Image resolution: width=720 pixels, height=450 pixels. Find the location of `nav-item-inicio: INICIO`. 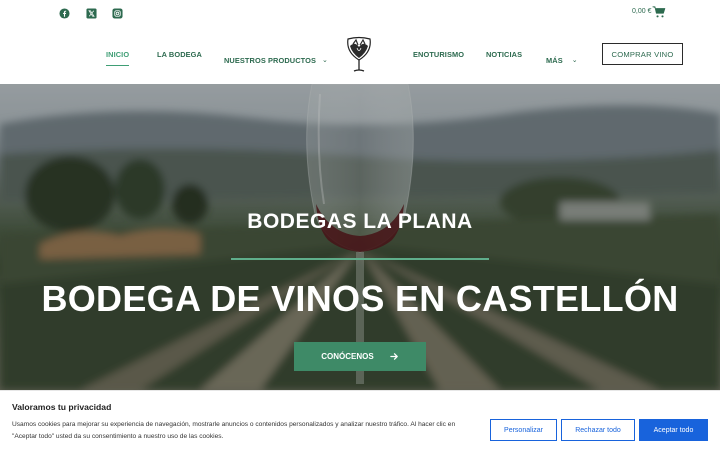

nav-item-inicio: INICIO is located at coordinates (118, 58).